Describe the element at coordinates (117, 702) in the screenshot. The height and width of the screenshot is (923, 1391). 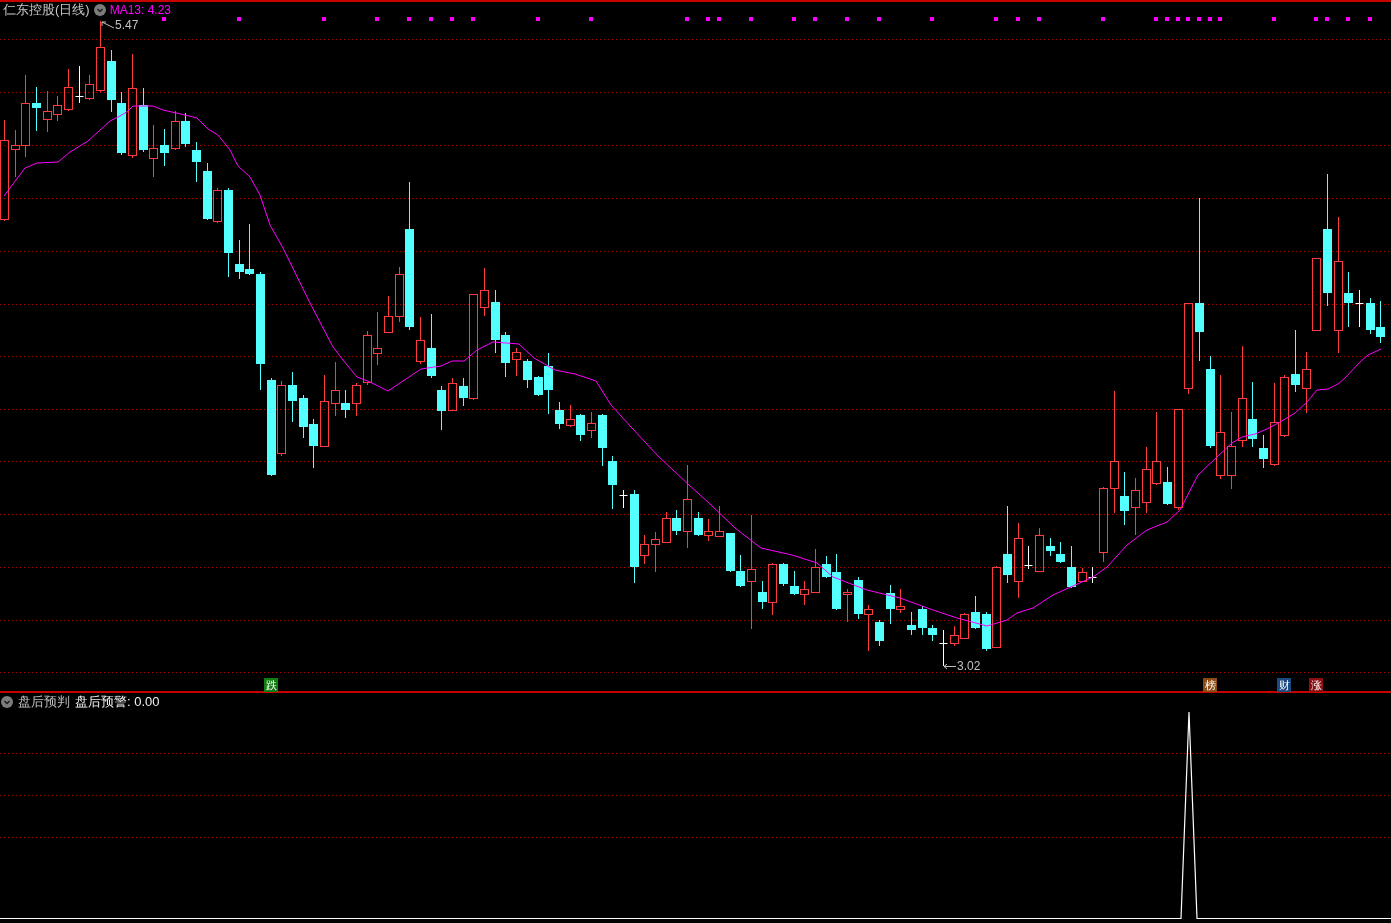
I see `indicator-reading: 盘后预警: 0.00` at that location.